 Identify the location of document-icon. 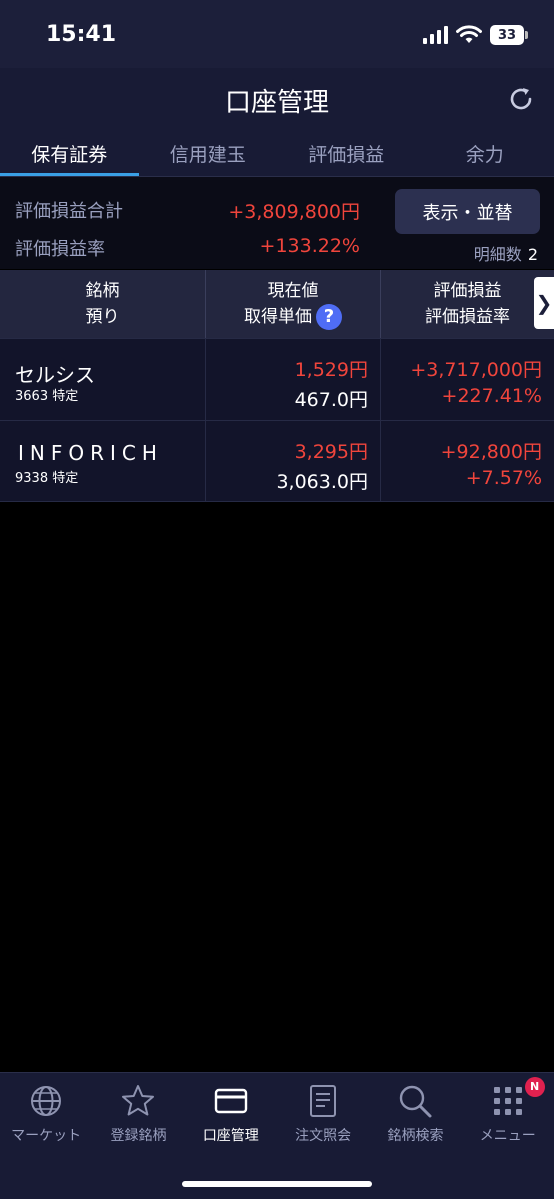
(323, 1101).